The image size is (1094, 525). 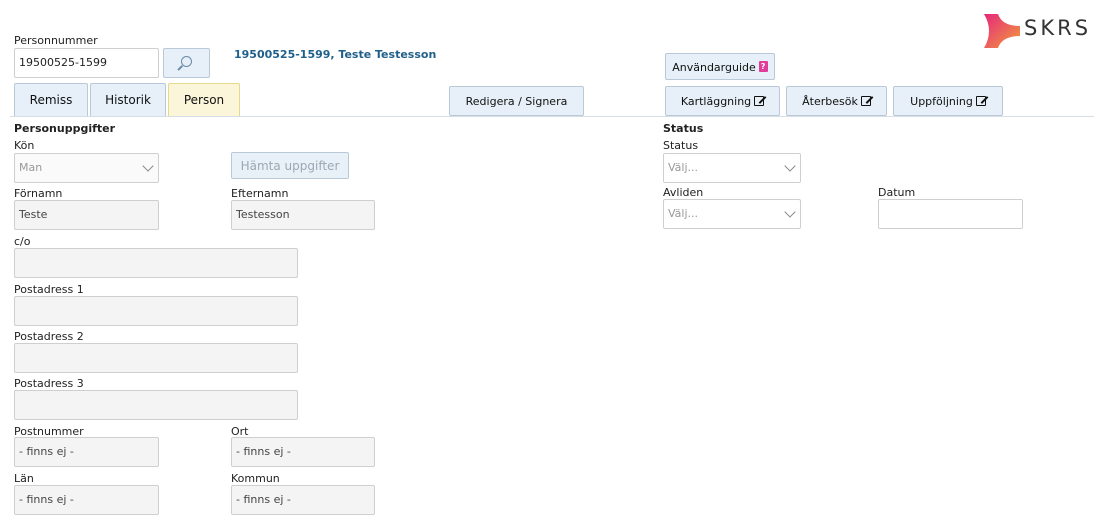 I want to click on efternamn-label: Efternamn, so click(x=260, y=193).